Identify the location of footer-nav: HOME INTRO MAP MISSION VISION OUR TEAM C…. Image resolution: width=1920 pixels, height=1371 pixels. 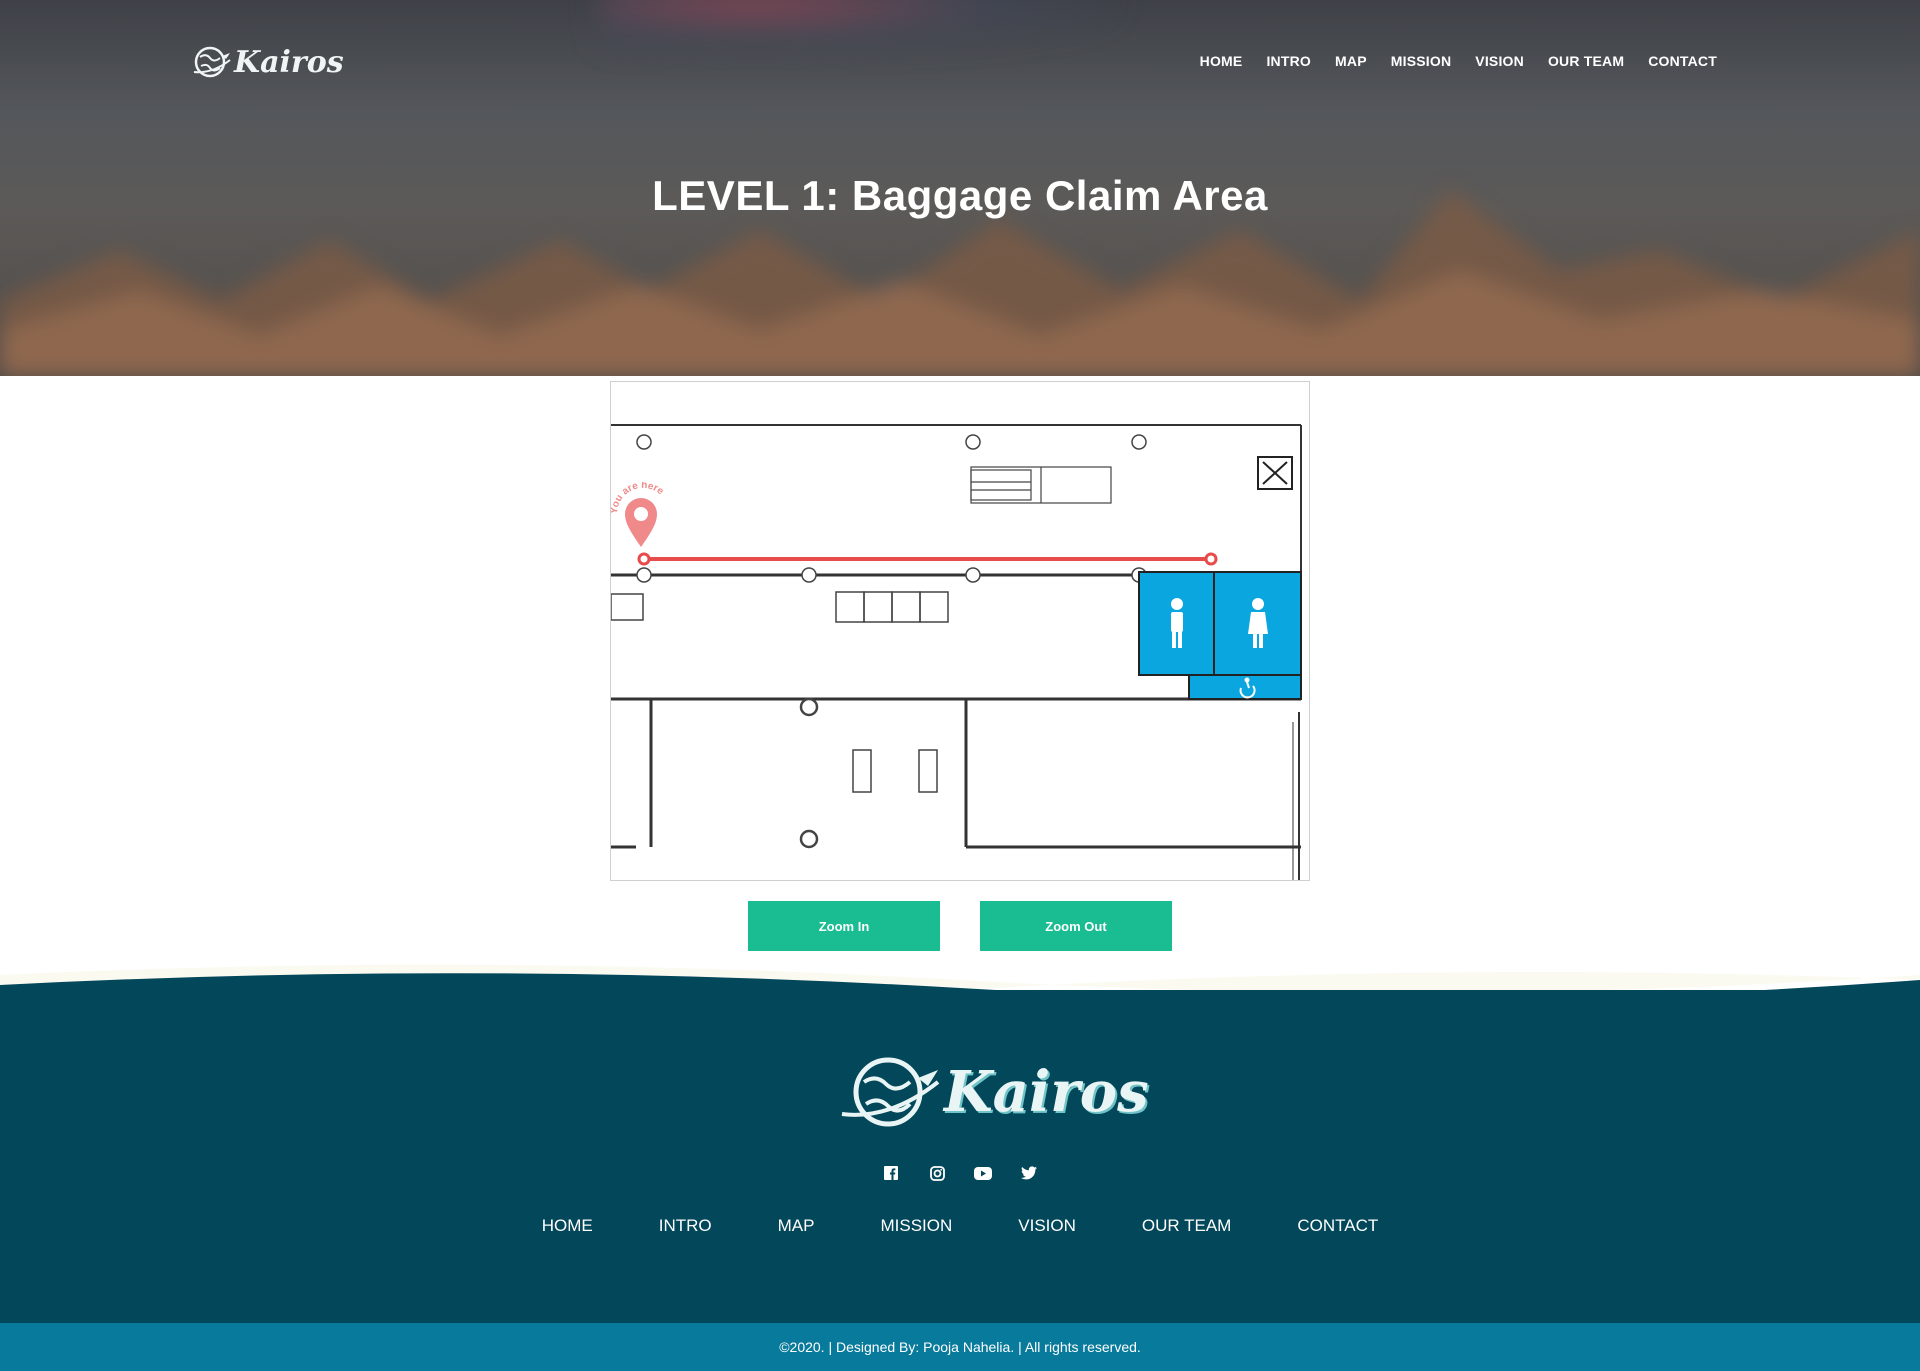
(960, 1226).